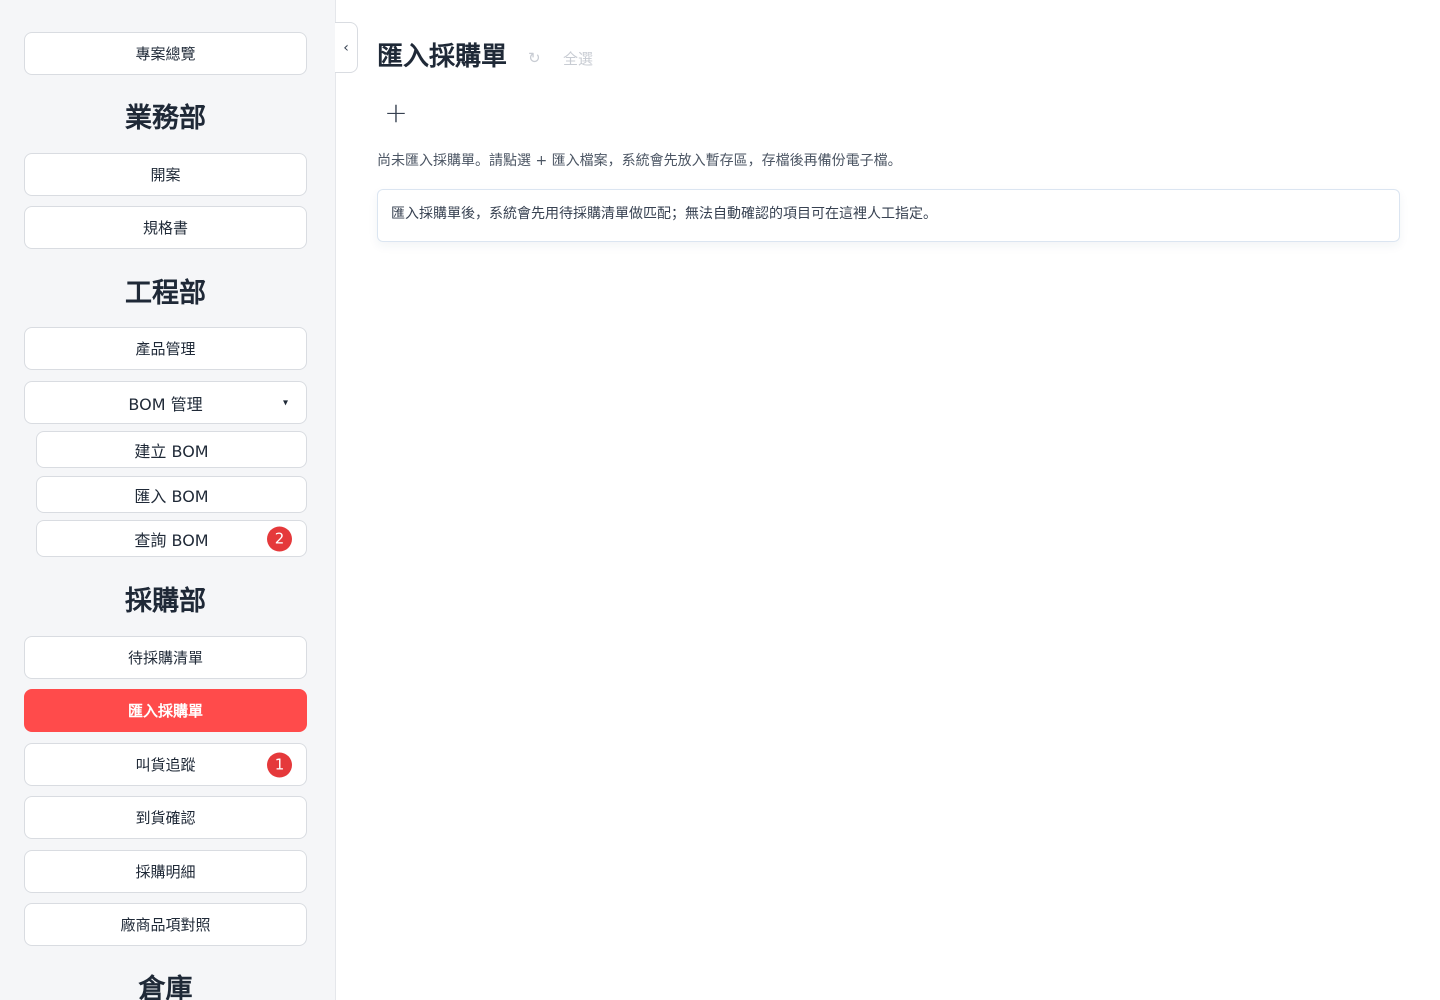 Image resolution: width=1440 pixels, height=1000 pixels. I want to click on nav-order-tracking-label: 叫貨追蹤, so click(165, 765).